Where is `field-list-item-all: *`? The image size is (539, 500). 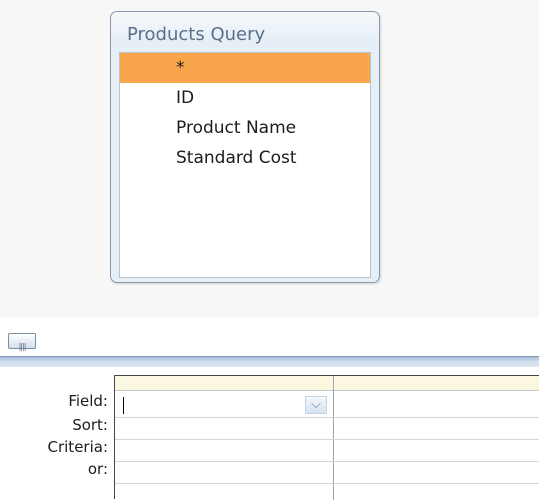
field-list-item-all: * is located at coordinates (245, 68).